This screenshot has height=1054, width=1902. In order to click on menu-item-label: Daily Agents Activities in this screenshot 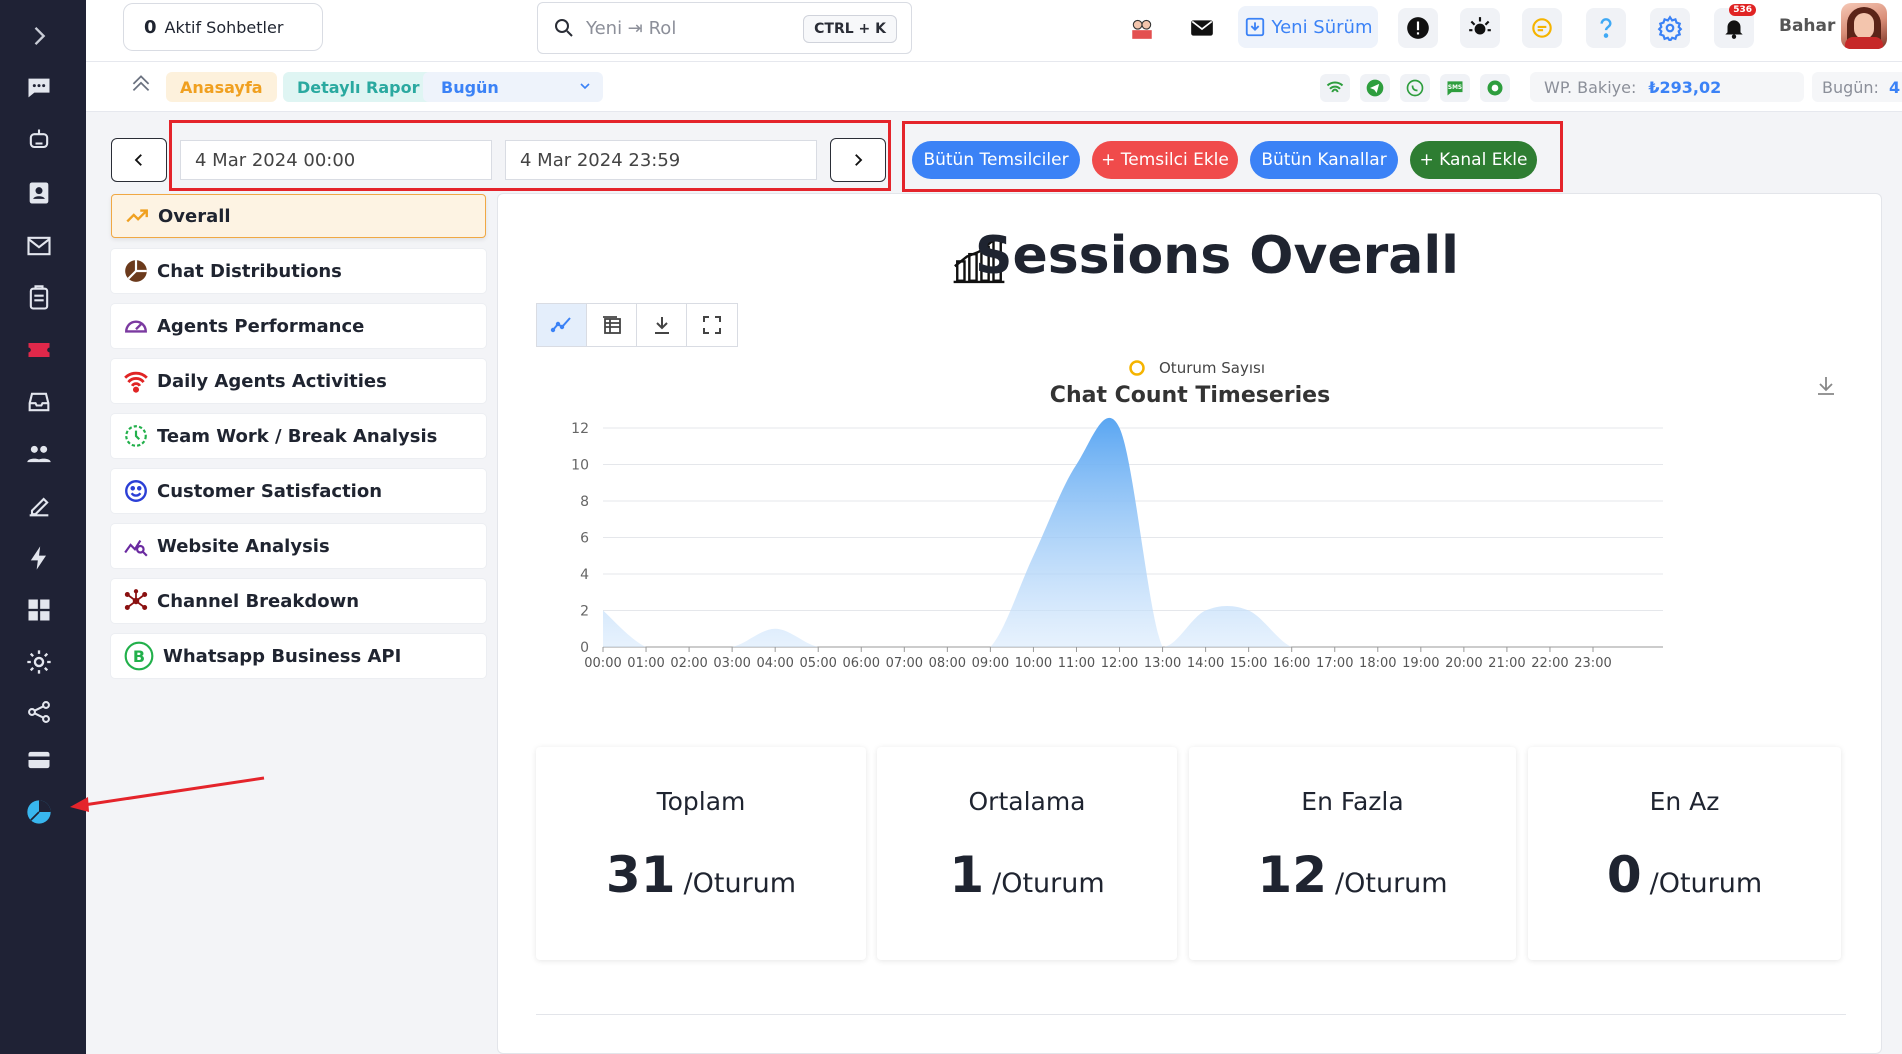, I will do `click(272, 381)`.